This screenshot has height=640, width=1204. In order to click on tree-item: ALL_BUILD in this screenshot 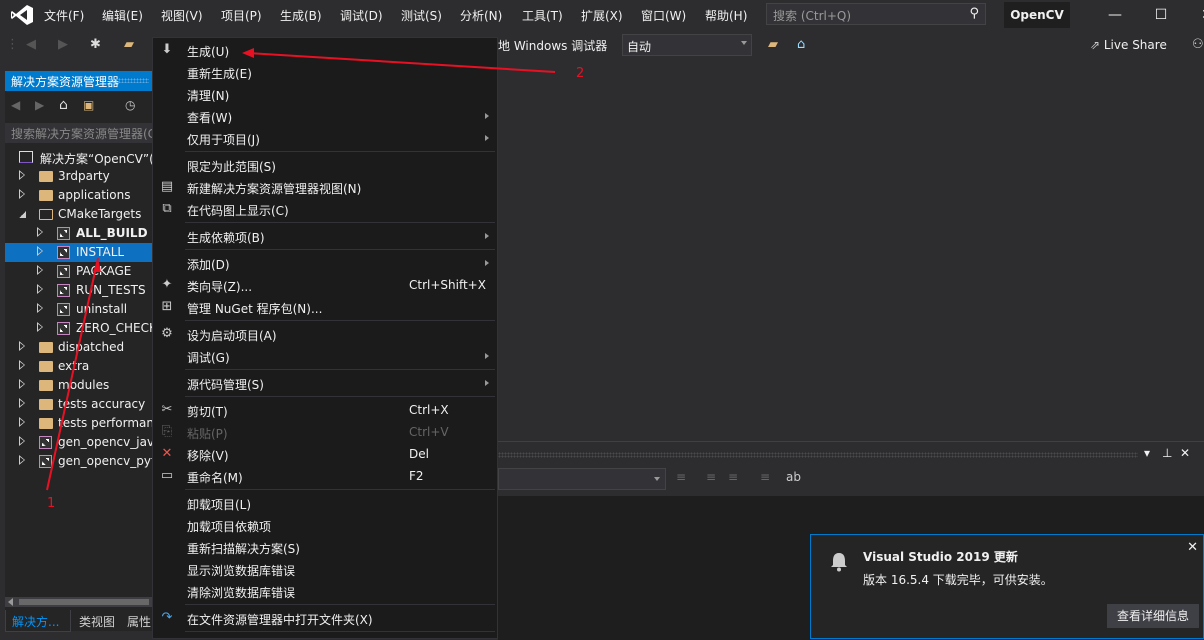, I will do `click(79, 233)`.